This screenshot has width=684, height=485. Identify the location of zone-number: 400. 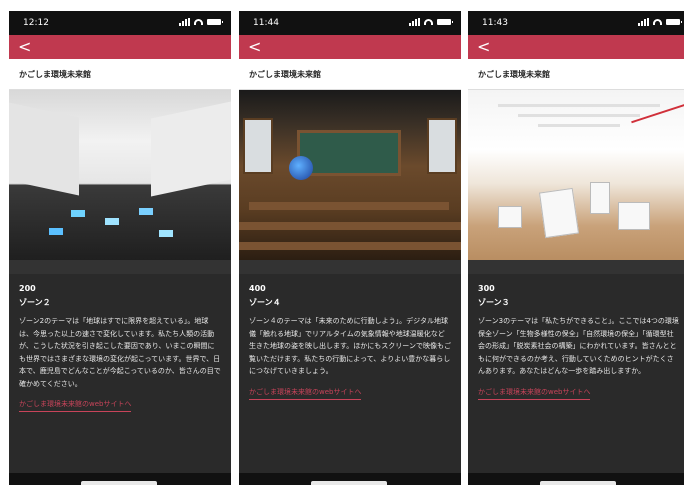
(257, 288).